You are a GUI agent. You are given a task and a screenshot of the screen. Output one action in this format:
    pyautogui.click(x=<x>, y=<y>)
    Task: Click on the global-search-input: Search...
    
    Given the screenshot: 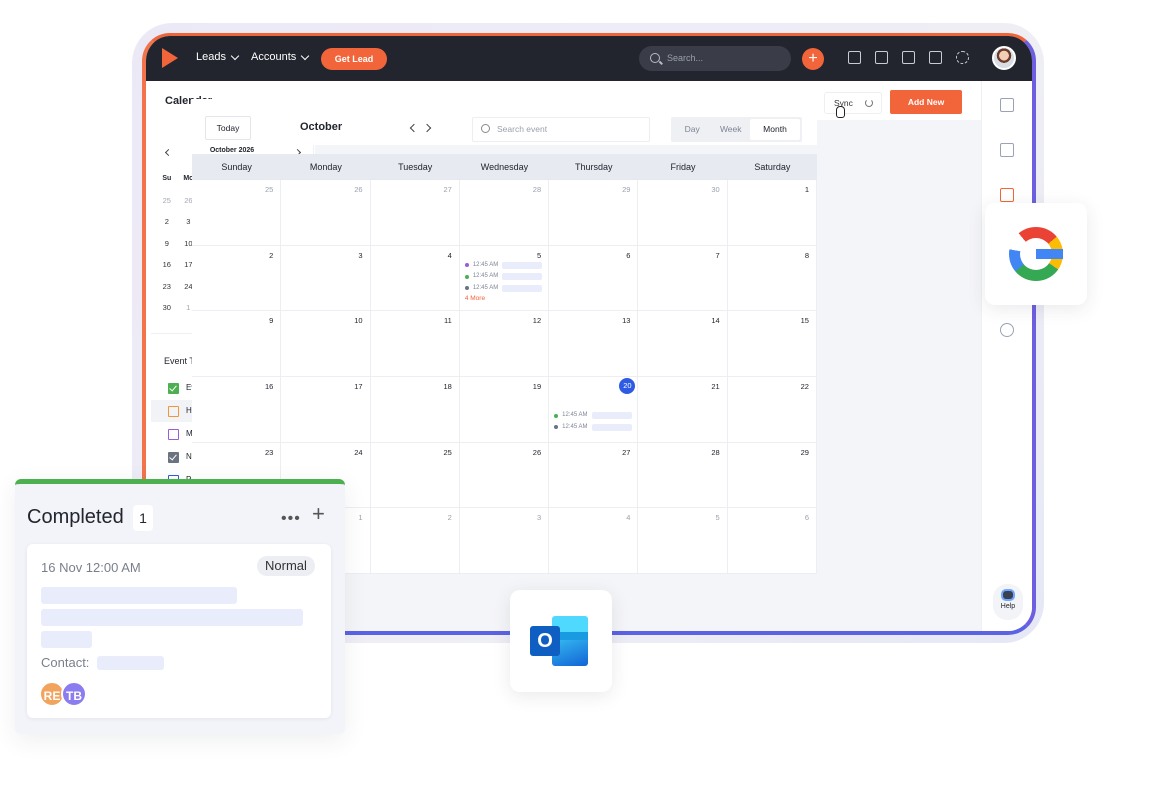 What is the action you would take?
    pyautogui.click(x=715, y=58)
    